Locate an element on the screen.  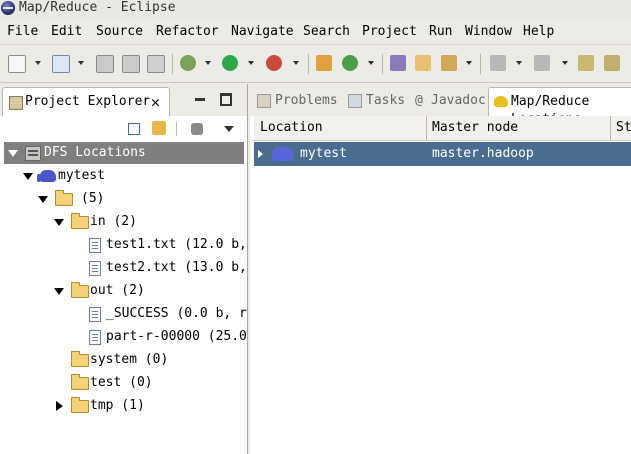
problems-icon is located at coordinates (264, 101).